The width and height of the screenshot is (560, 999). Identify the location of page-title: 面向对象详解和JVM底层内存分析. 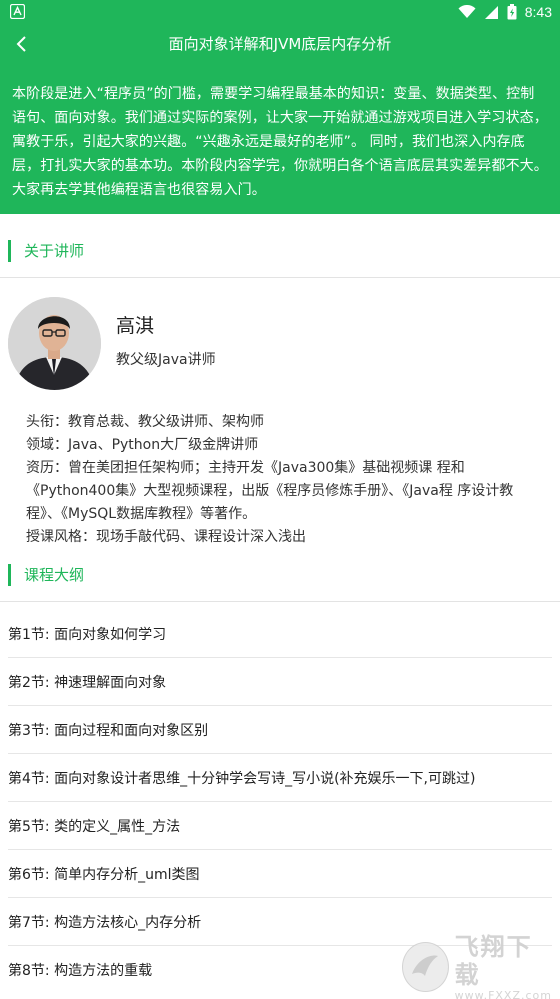
(280, 44).